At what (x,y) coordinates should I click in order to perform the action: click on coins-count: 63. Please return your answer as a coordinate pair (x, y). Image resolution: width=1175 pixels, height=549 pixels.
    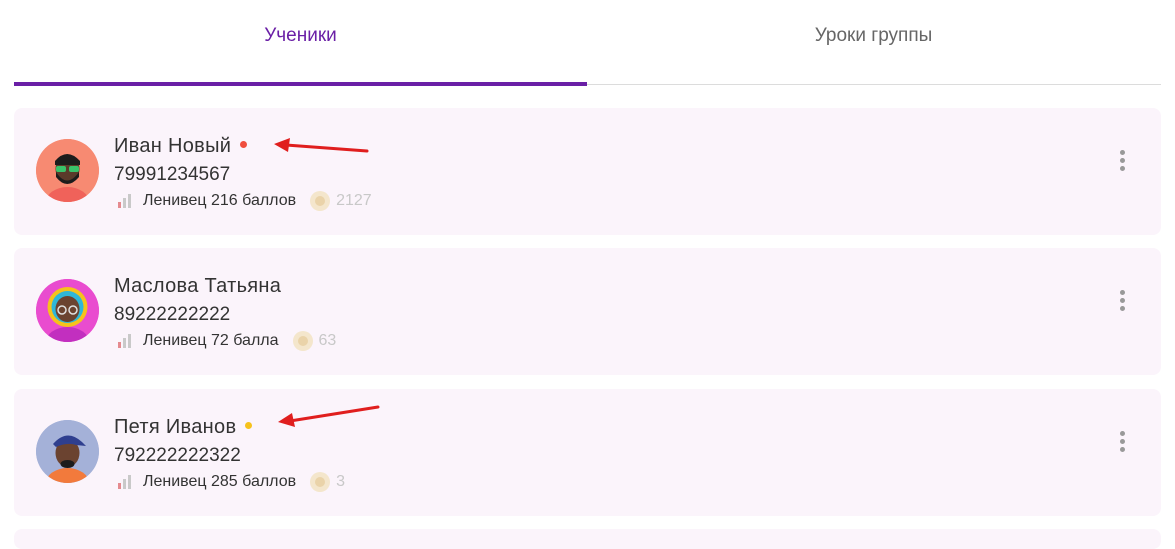
    Looking at the image, I should click on (327, 340).